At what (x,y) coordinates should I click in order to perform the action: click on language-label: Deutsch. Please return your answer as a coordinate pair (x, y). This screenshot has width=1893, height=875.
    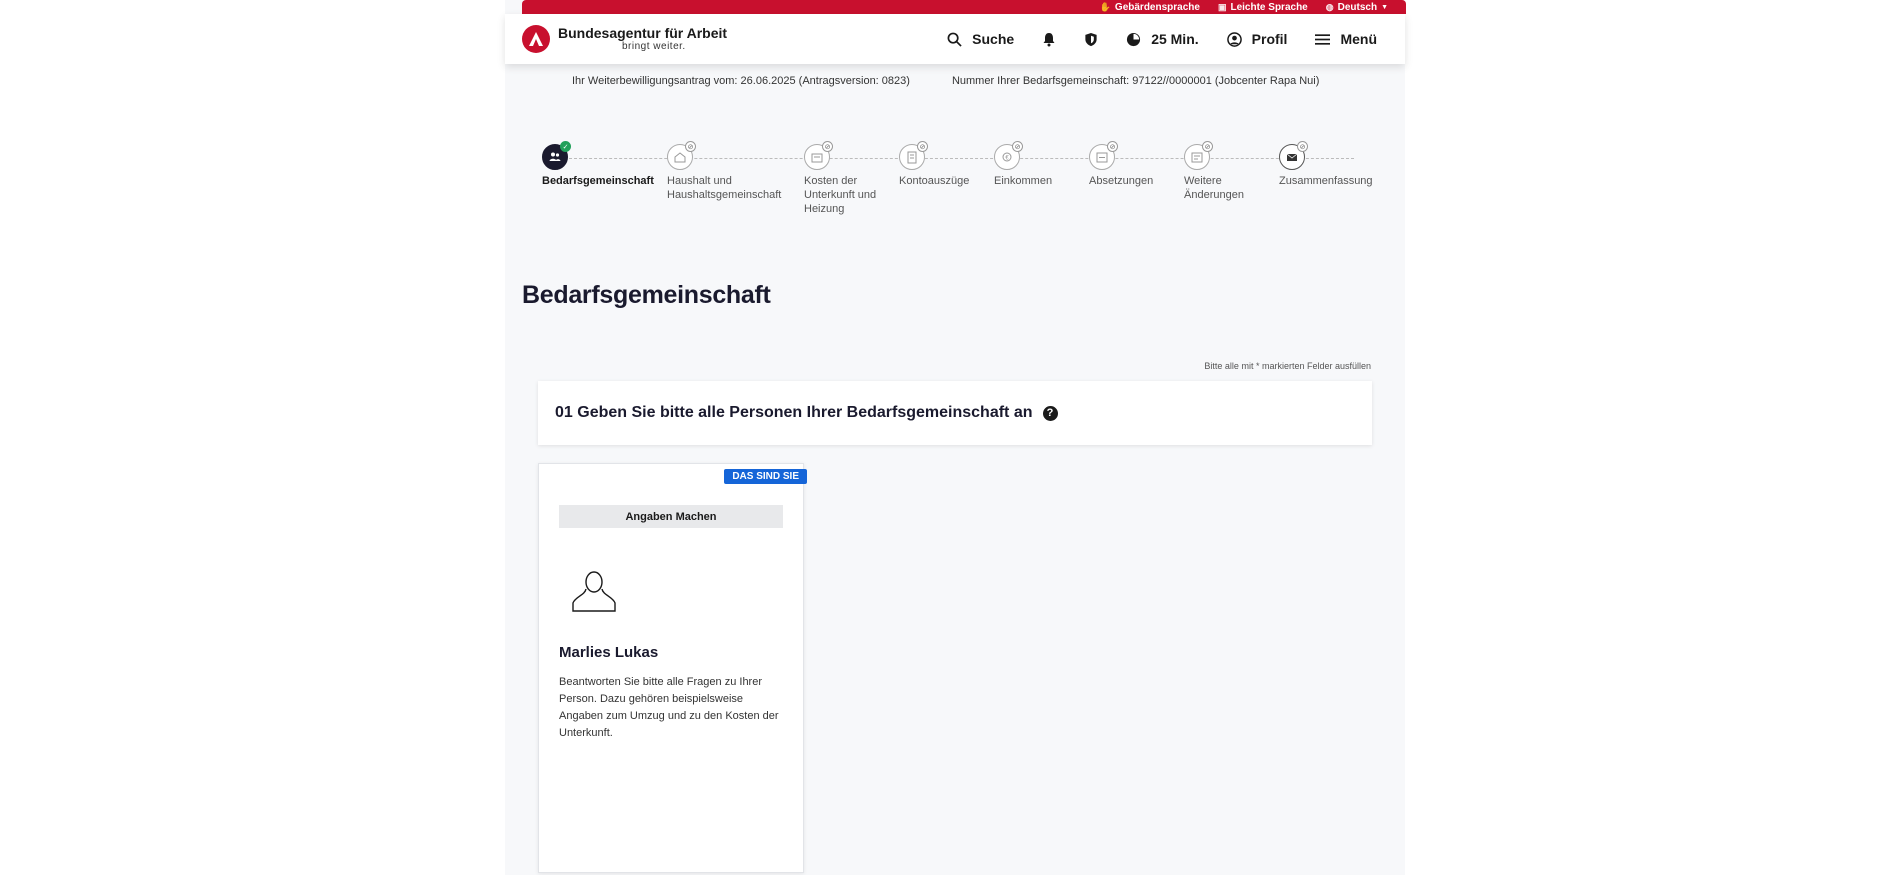
    Looking at the image, I should click on (1357, 7).